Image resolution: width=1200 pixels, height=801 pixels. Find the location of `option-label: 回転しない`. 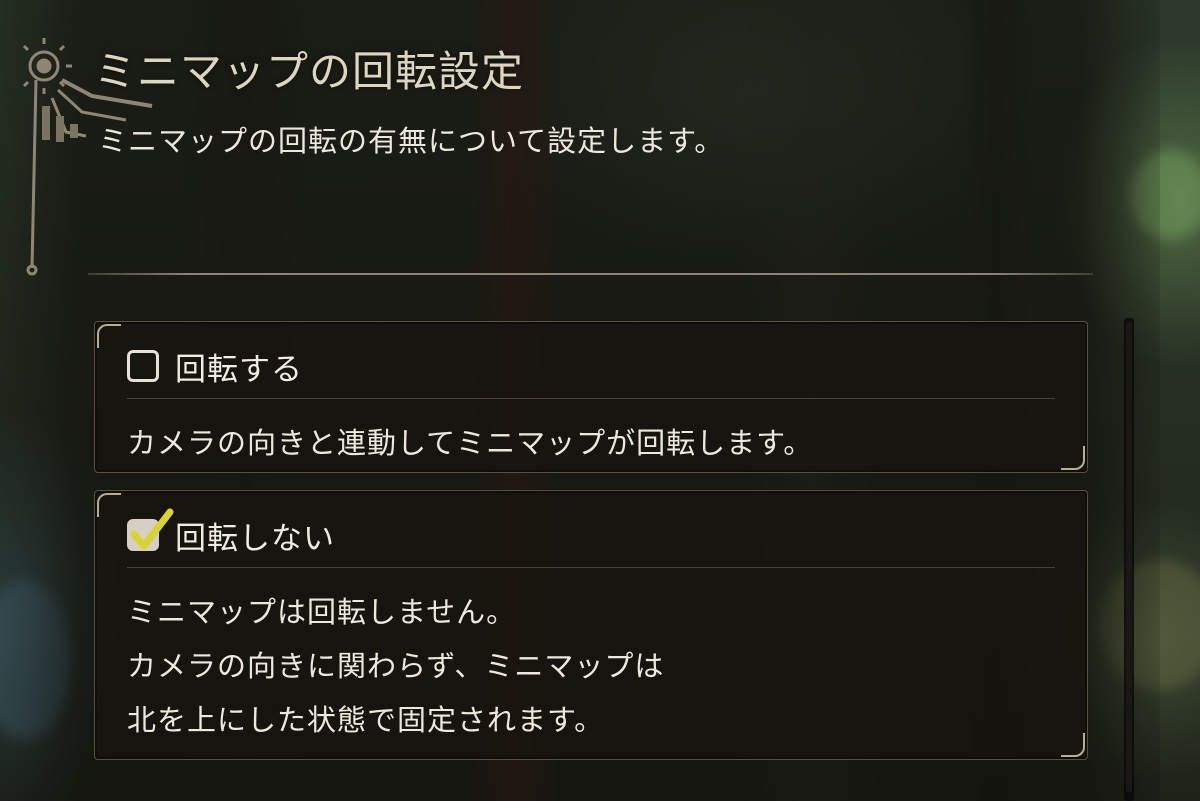

option-label: 回転しない is located at coordinates (255, 538).